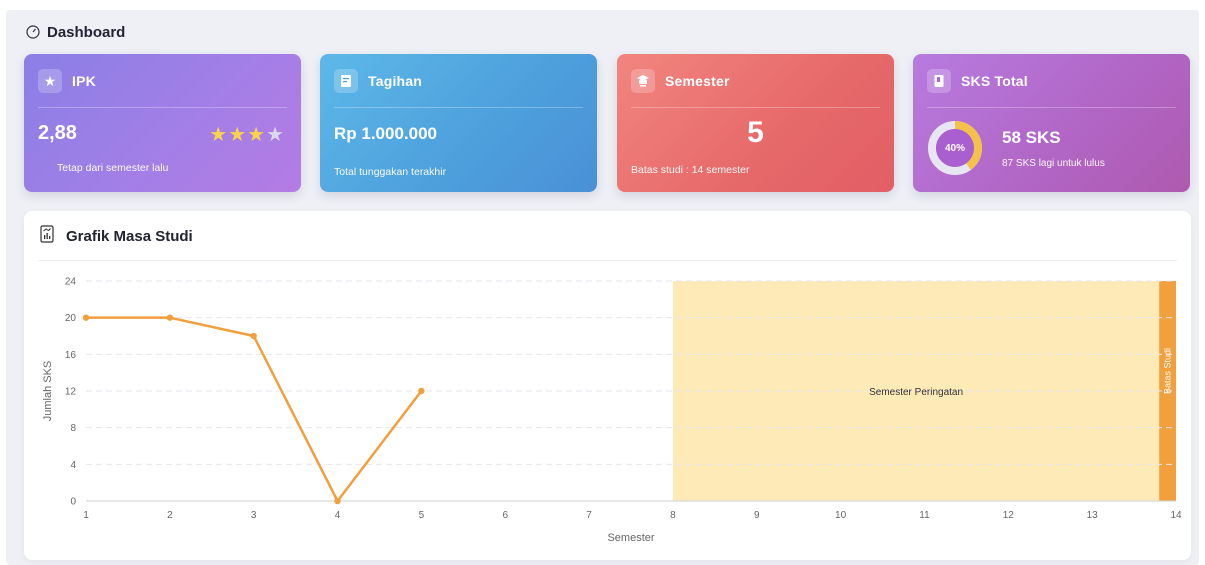 The image size is (1205, 565). I want to click on x-tick-label: 1, so click(86, 515).